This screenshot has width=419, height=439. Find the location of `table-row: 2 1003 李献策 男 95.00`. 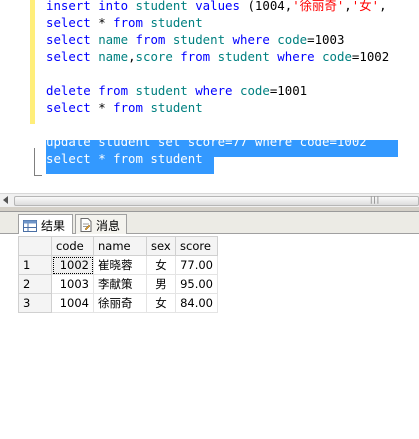

table-row: 2 1003 李献策 男 95.00 is located at coordinates (118, 284).